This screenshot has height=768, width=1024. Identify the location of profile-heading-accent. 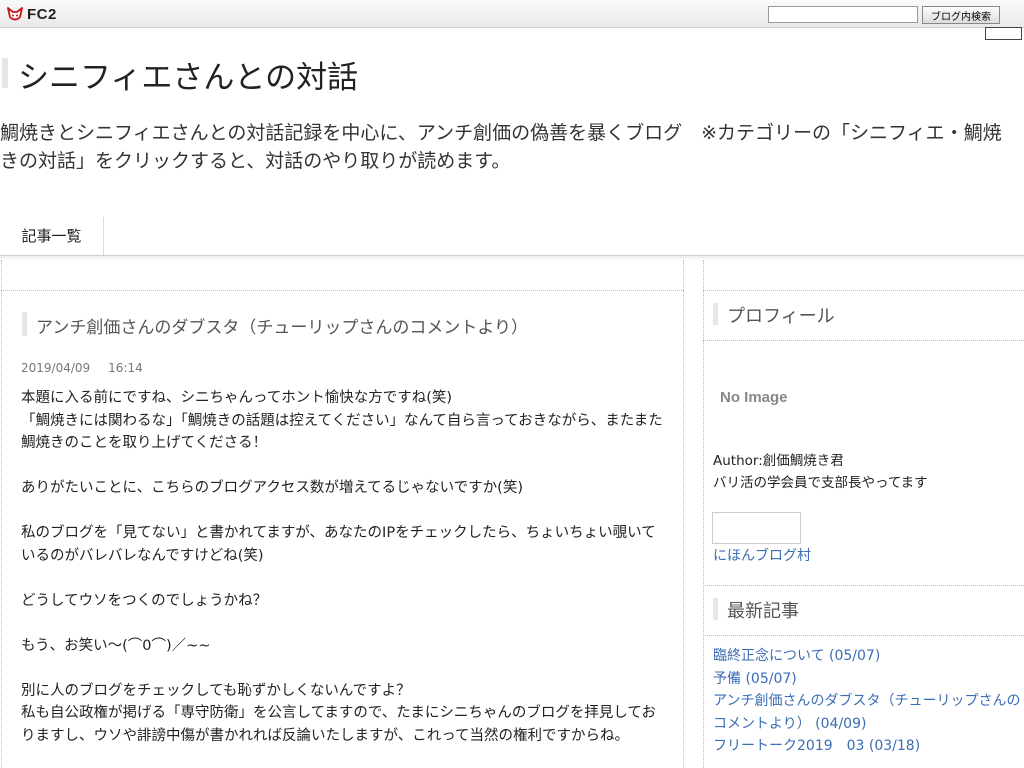
(715, 314).